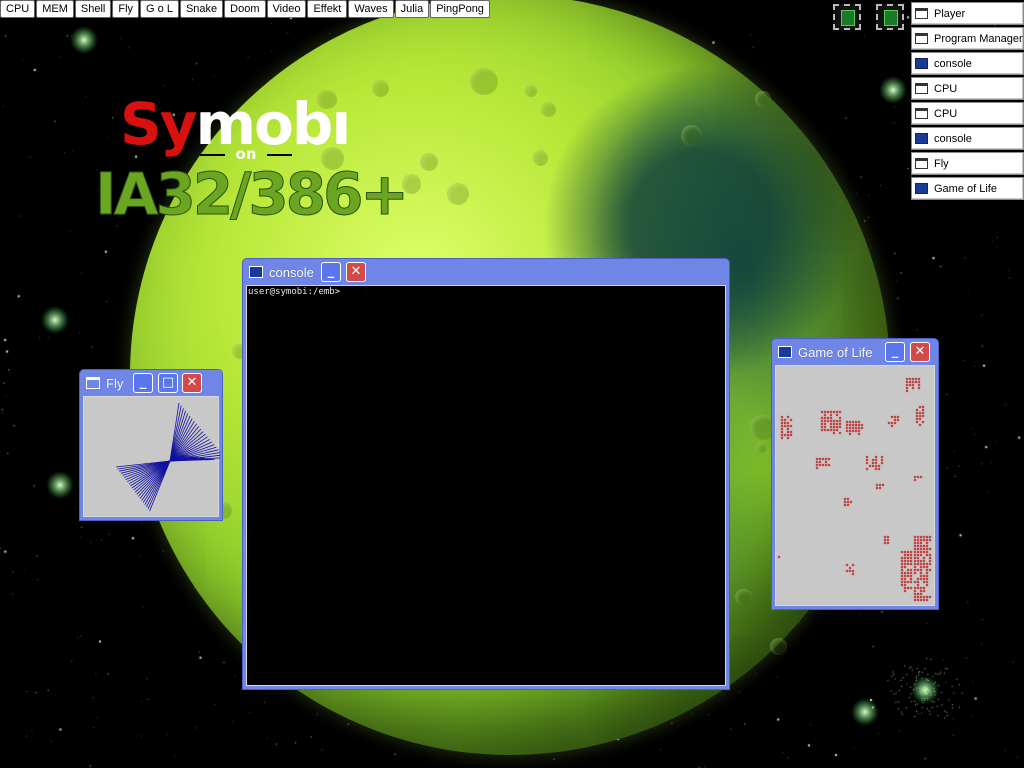 This screenshot has width=1024, height=768. What do you see at coordinates (412, 9) in the screenshot?
I see `taskbar-button-julia: Julia` at bounding box center [412, 9].